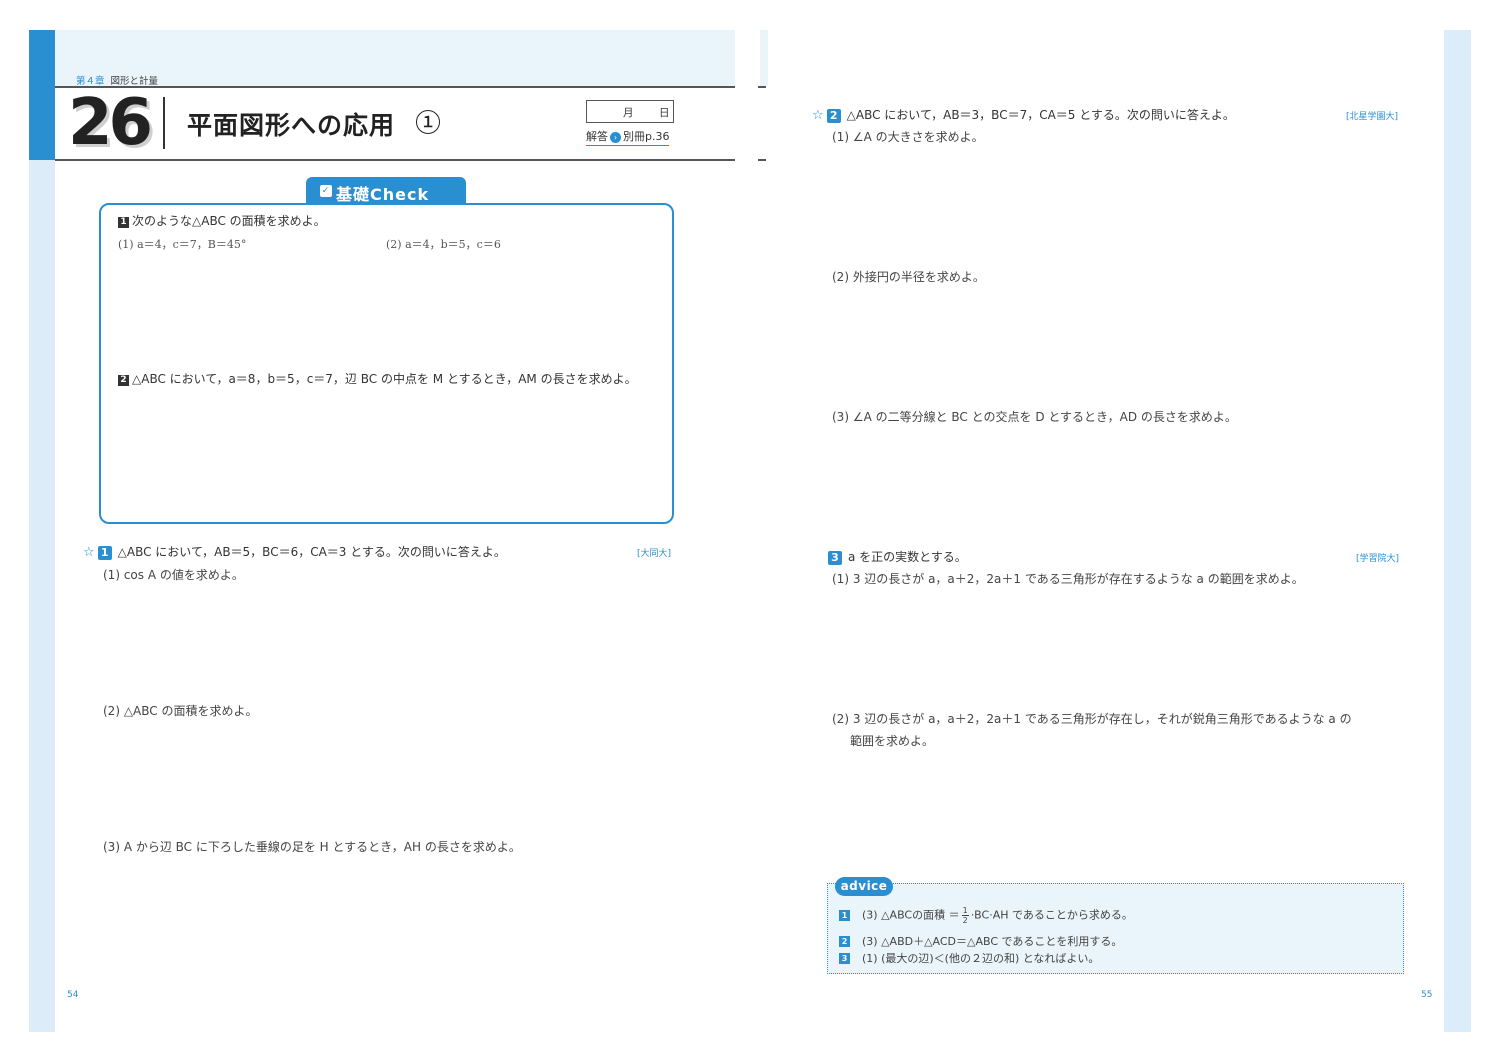  I want to click on problem-3-sub2-line2: 範囲を求めよ。, so click(892, 741).